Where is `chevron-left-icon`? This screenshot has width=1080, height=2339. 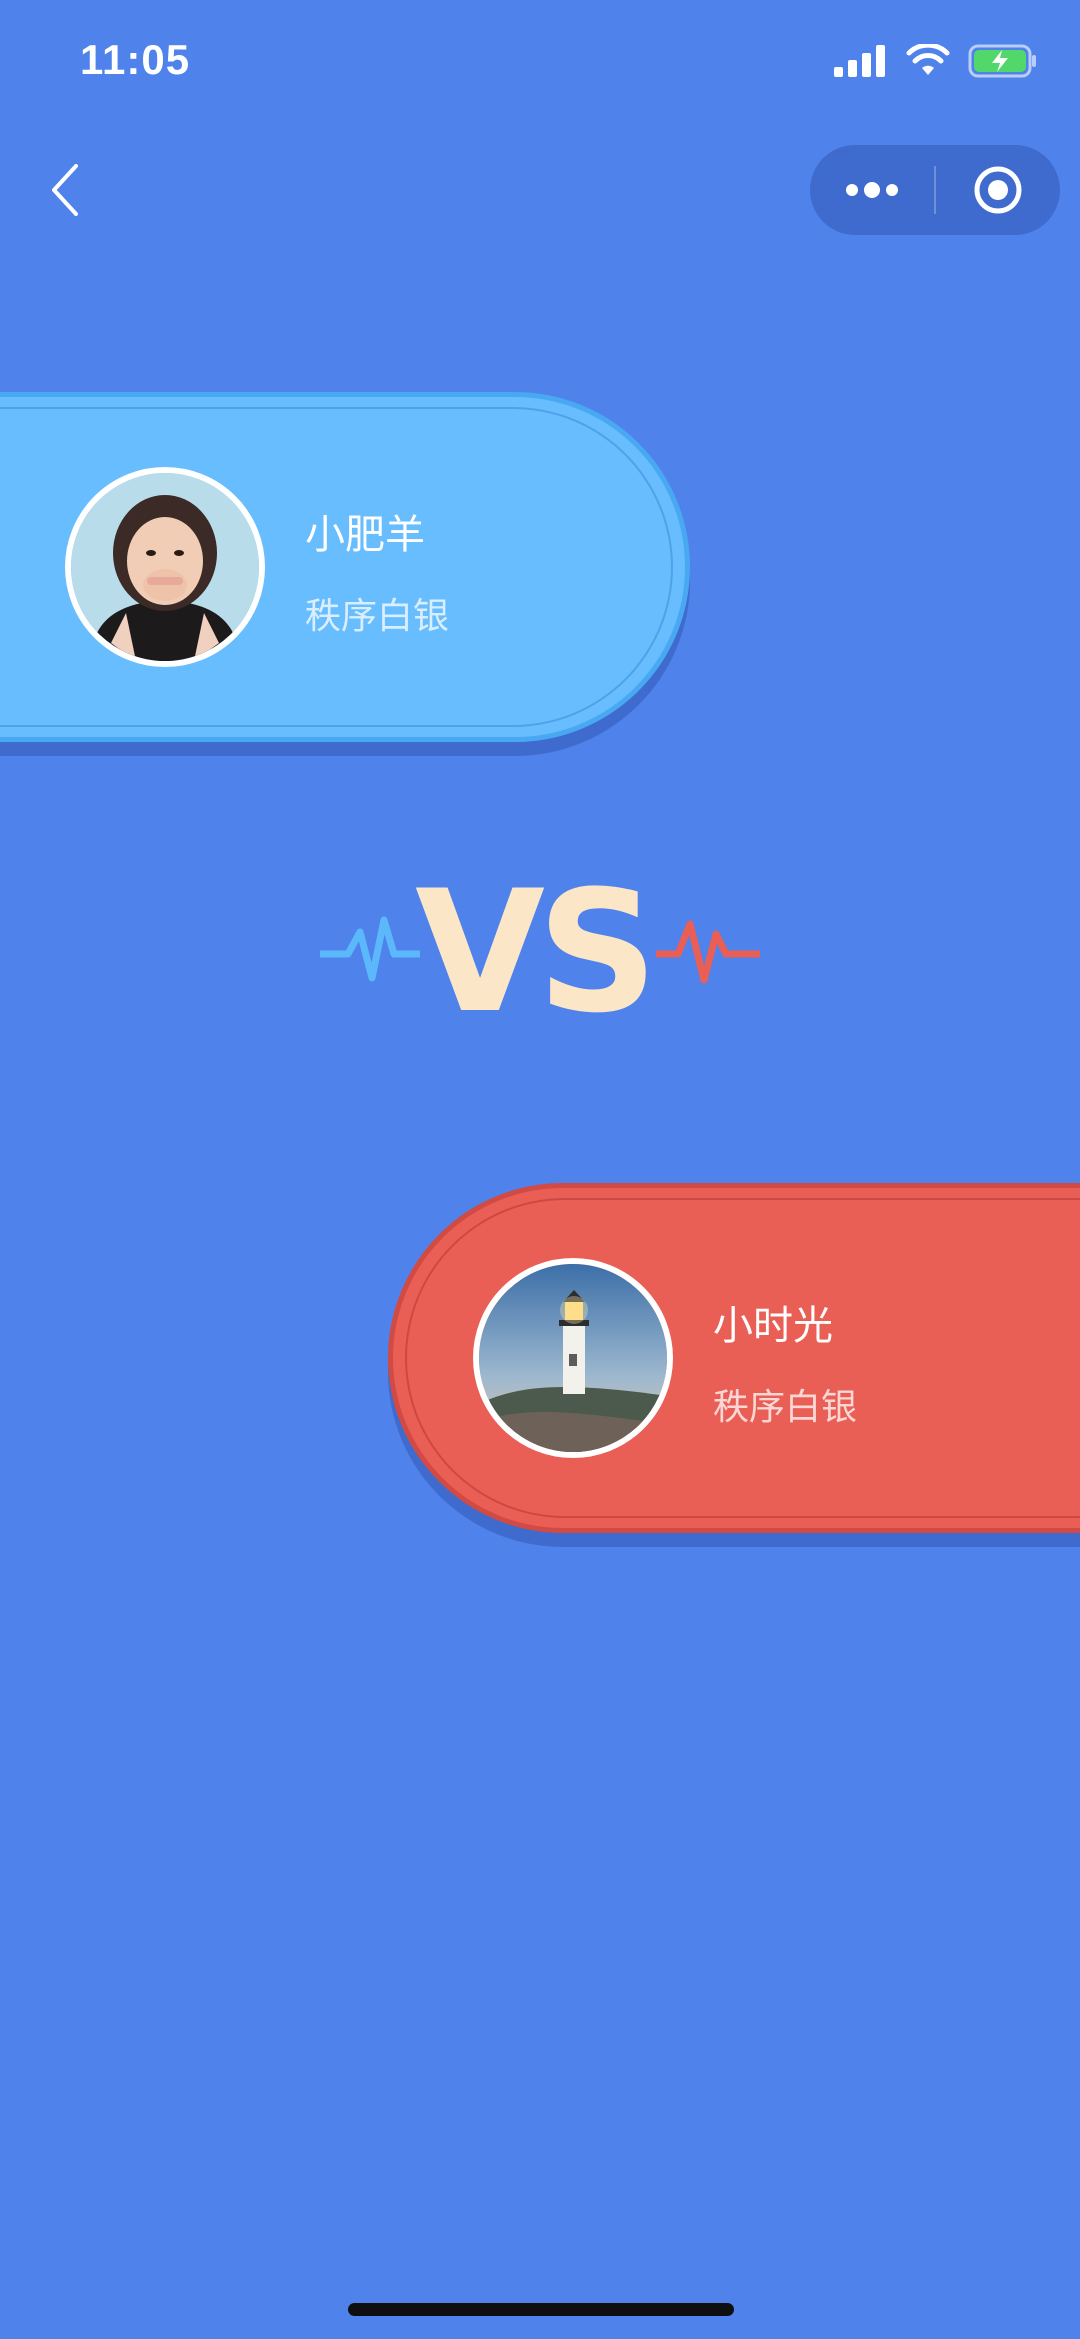
chevron-left-icon is located at coordinates (65, 190).